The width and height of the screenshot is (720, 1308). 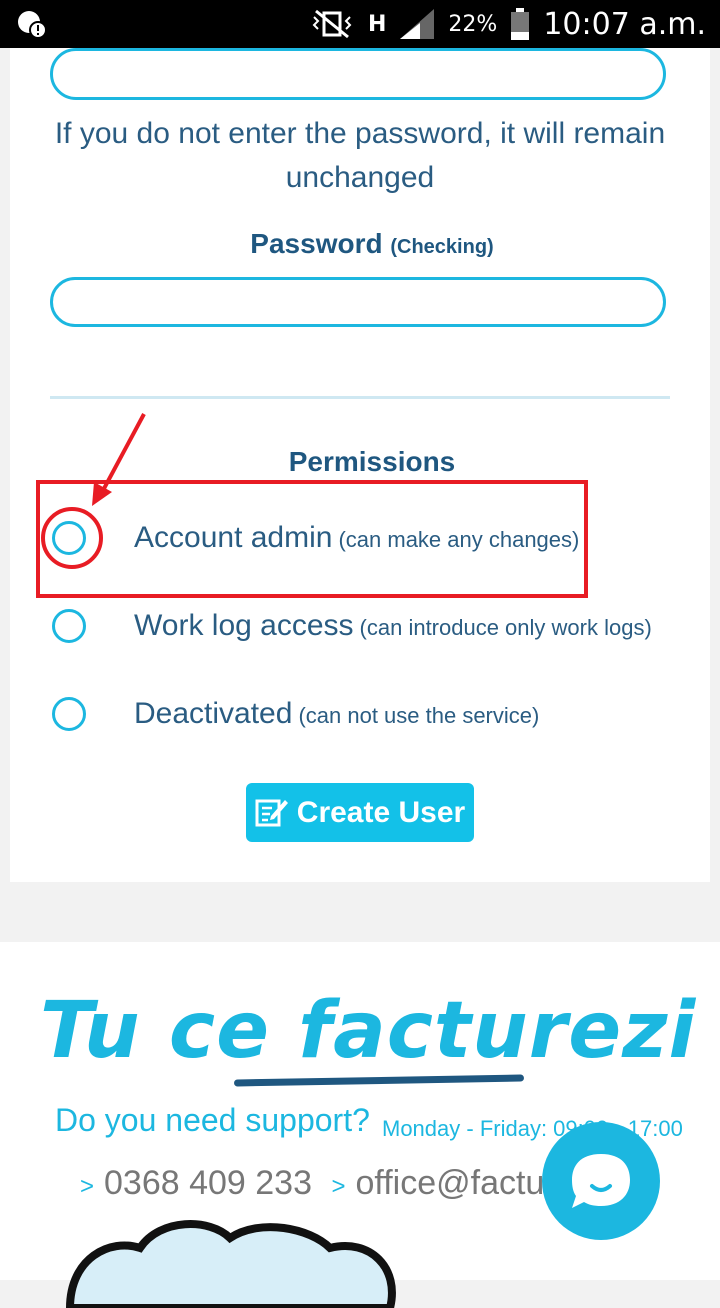 I want to click on password-input, so click(x=358, y=74).